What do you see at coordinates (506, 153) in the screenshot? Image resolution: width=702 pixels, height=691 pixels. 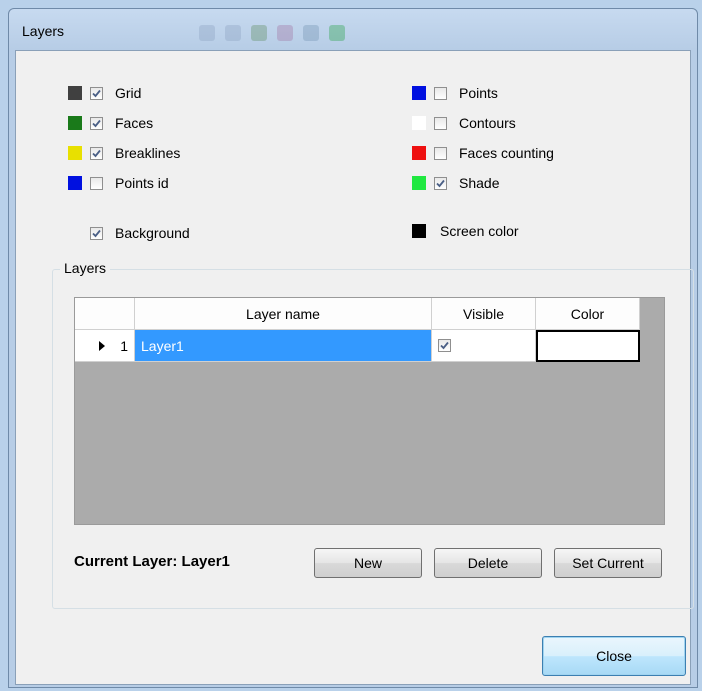 I see `faces-counting-label: Faces counting` at bounding box center [506, 153].